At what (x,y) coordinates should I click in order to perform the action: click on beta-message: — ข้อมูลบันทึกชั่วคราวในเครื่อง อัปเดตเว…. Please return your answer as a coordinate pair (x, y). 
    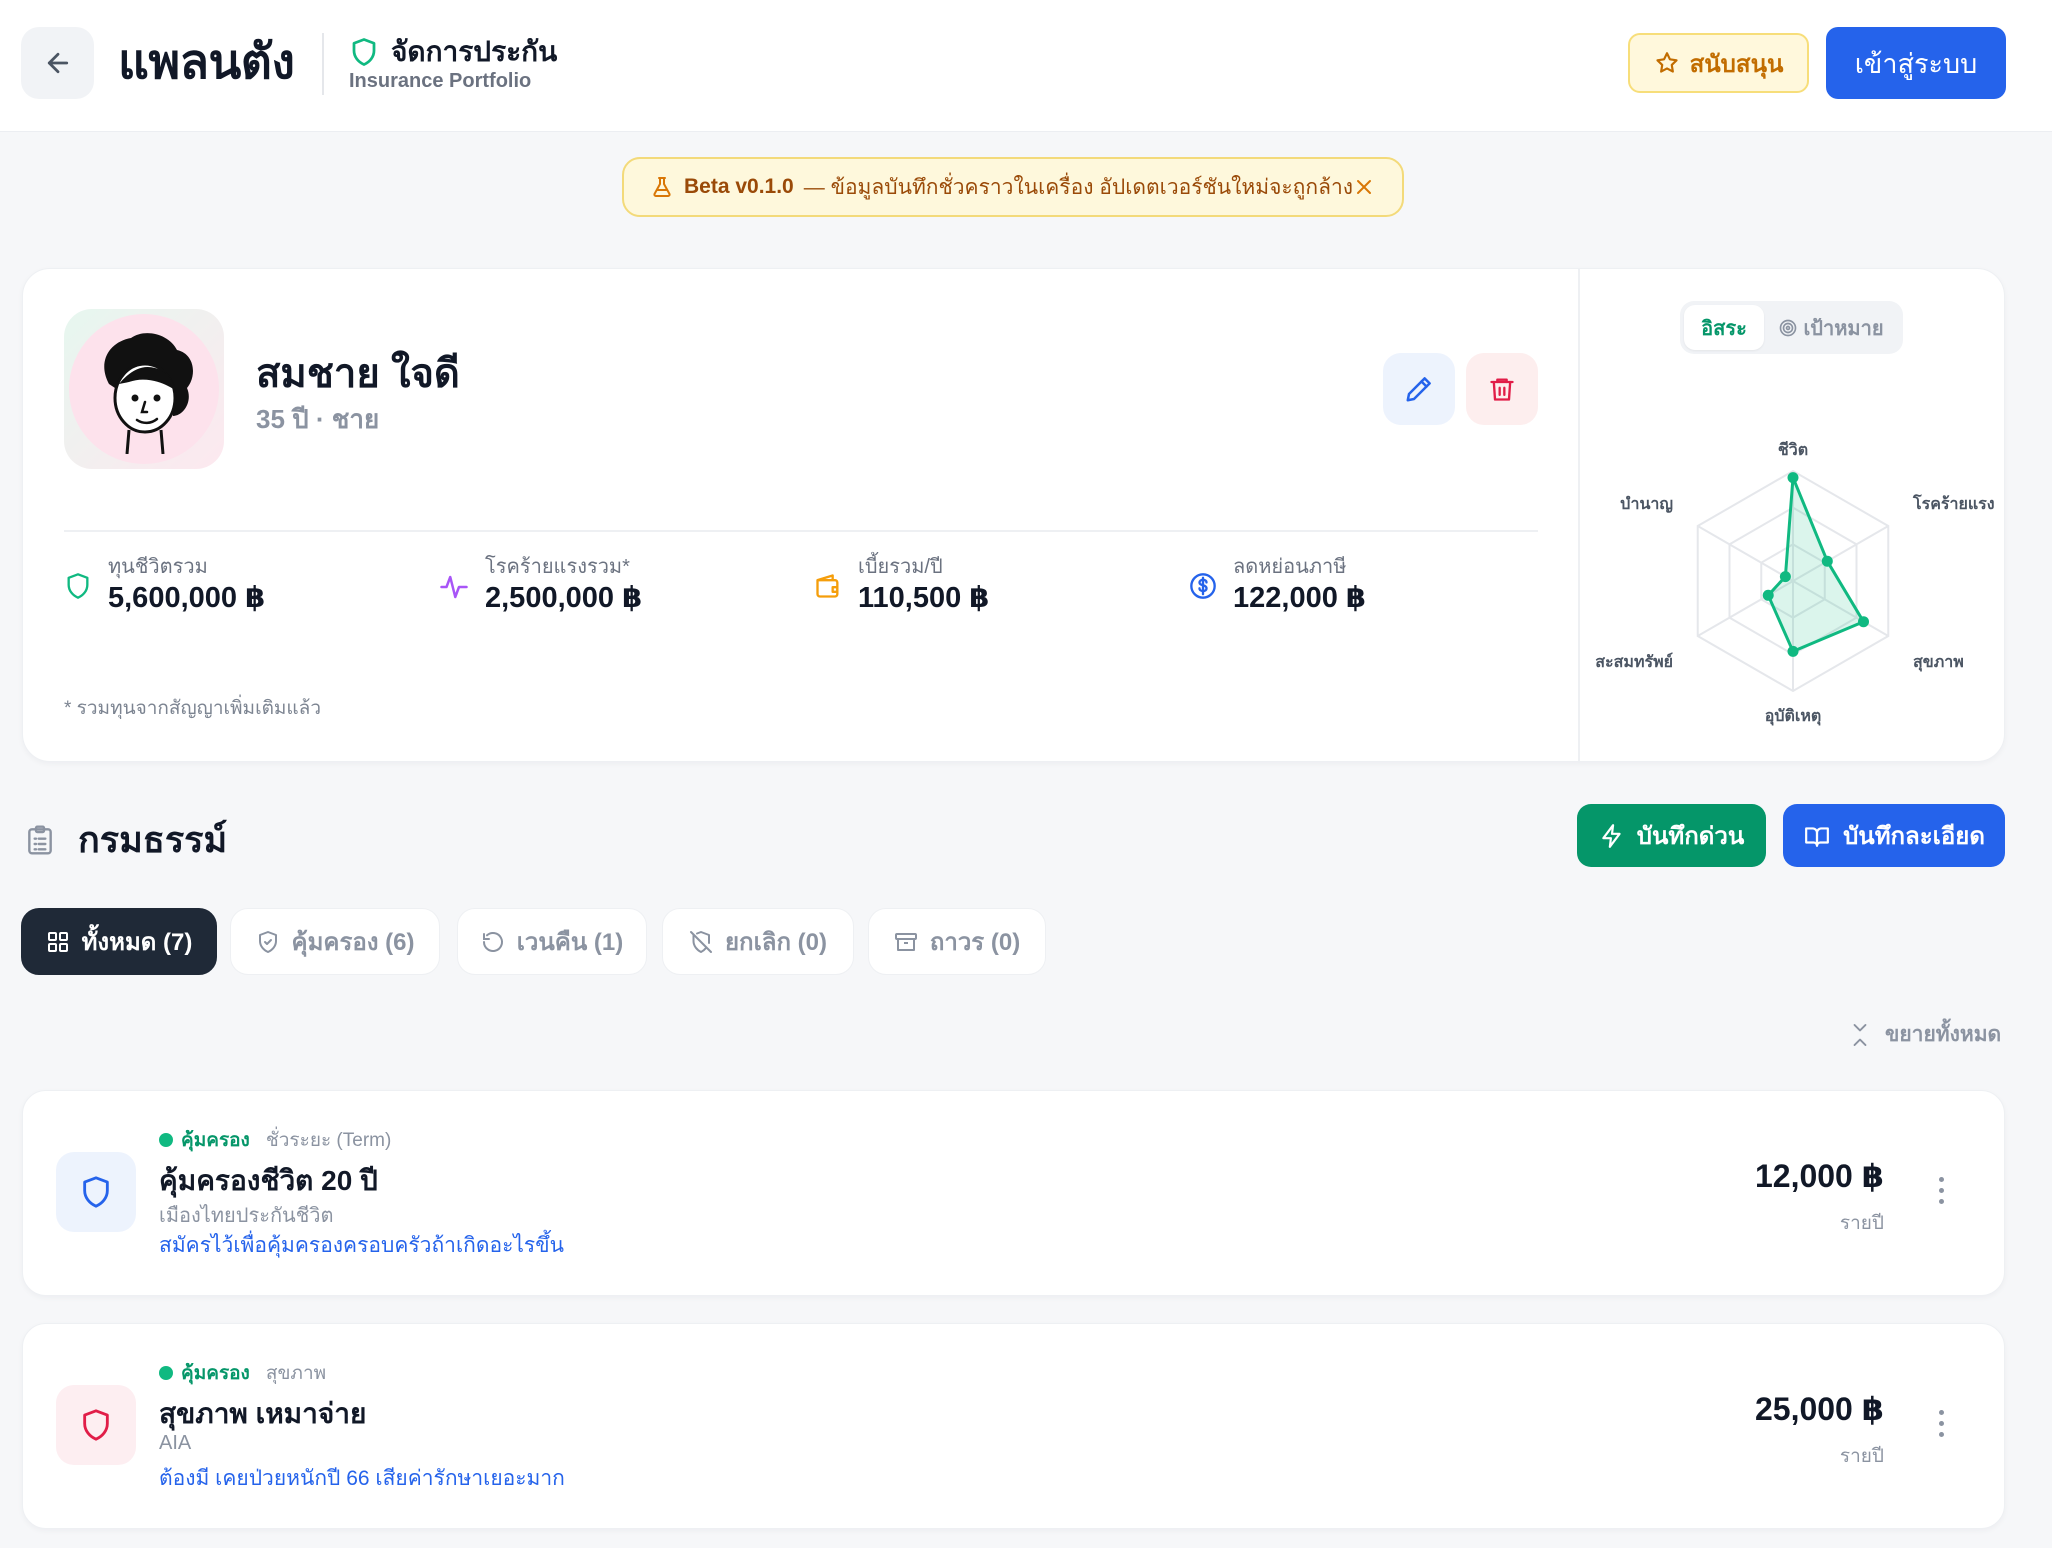
    Looking at the image, I should click on (1078, 187).